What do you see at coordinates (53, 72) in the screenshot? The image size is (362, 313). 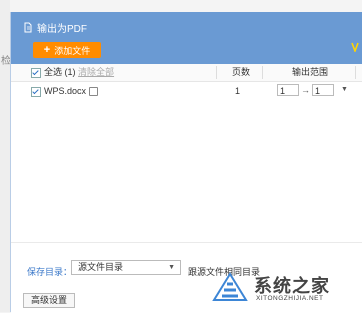 I see `select-all-label: 全选` at bounding box center [53, 72].